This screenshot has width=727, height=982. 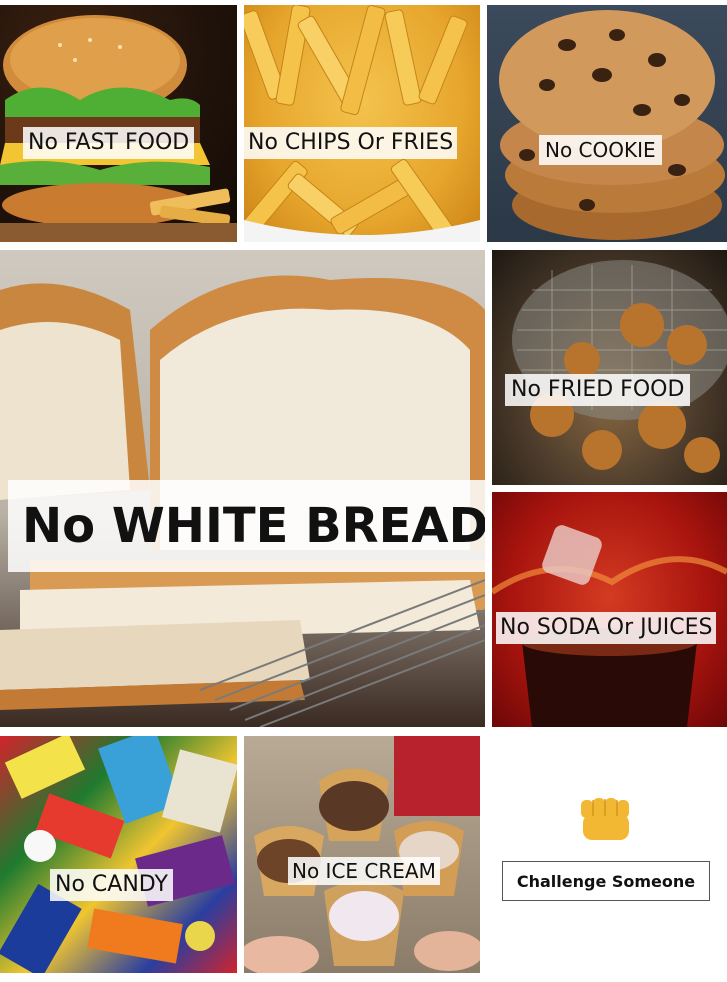 I want to click on tile-candy: No CANDY, so click(x=118, y=854).